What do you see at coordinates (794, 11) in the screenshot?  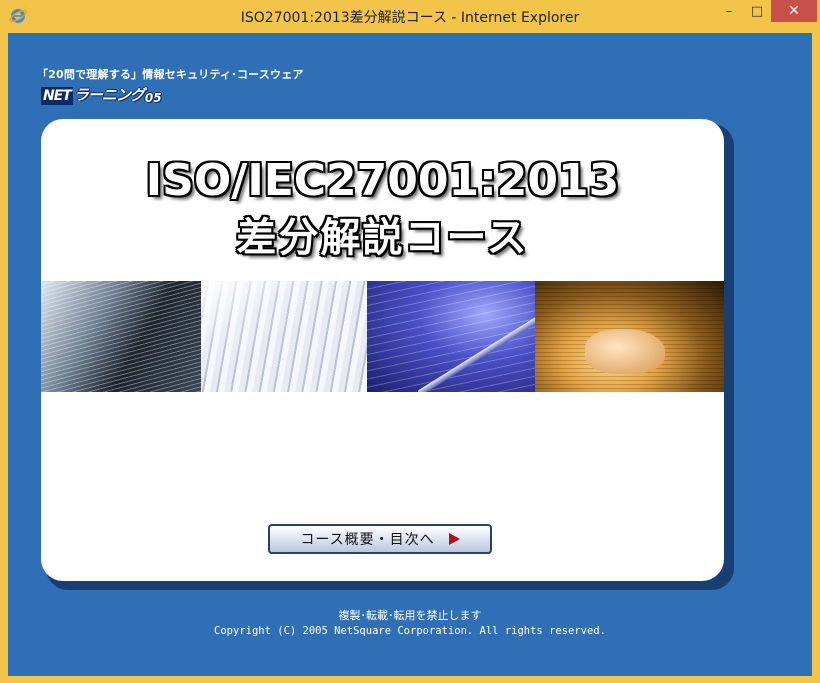 I see `close-button: ✕` at bounding box center [794, 11].